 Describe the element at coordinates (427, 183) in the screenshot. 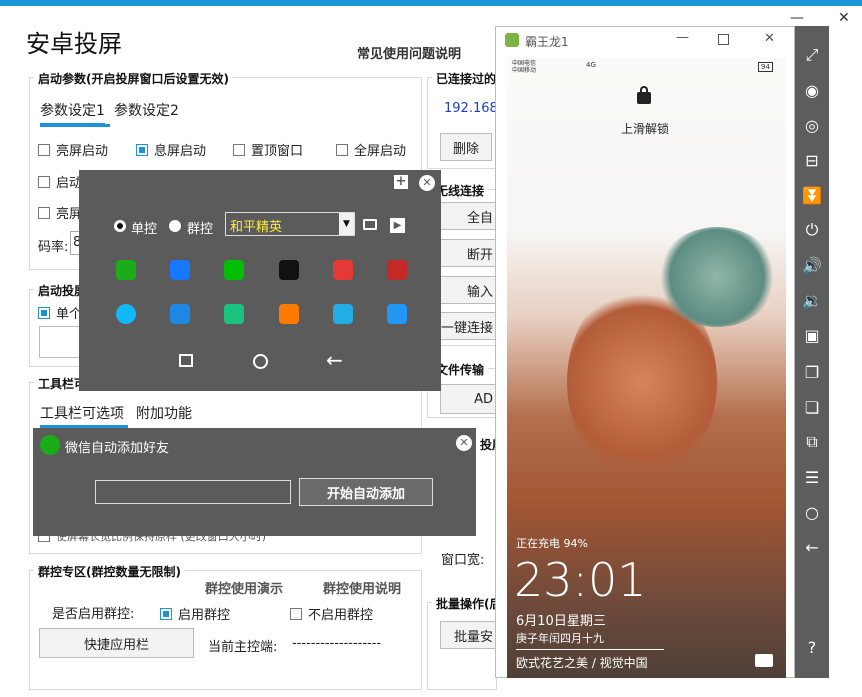

I see `close-panel-icon: ✕` at that location.